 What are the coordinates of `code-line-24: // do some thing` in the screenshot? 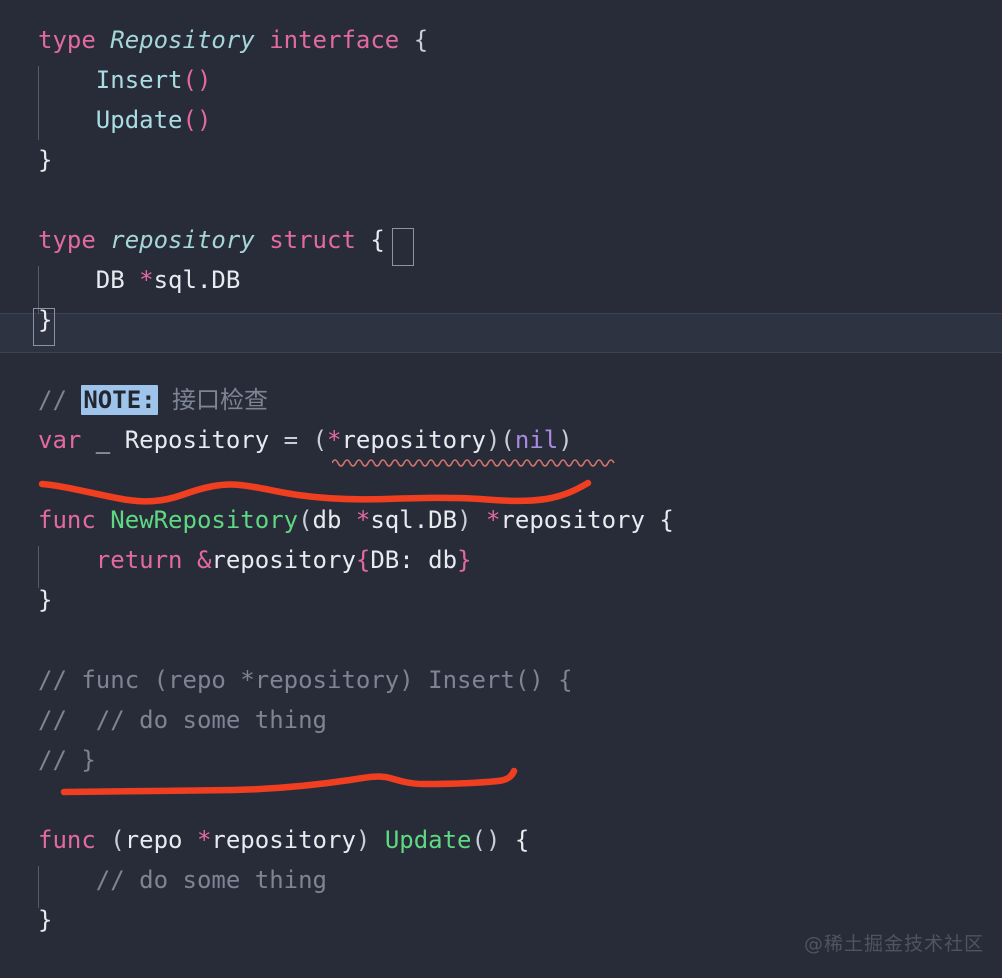 It's located at (182, 880).